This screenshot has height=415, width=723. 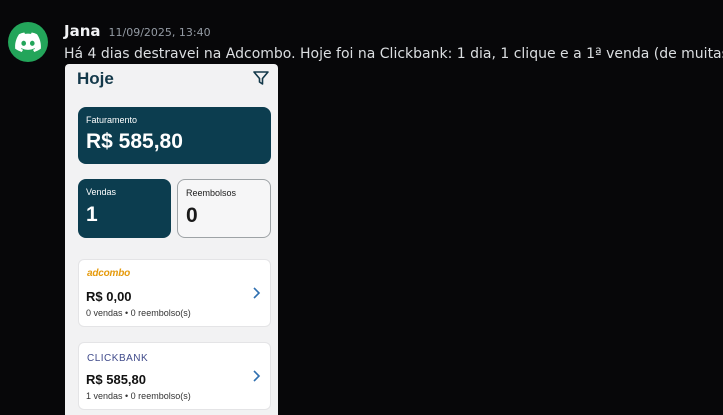 What do you see at coordinates (112, 120) in the screenshot?
I see `revenue-label: Faturamento` at bounding box center [112, 120].